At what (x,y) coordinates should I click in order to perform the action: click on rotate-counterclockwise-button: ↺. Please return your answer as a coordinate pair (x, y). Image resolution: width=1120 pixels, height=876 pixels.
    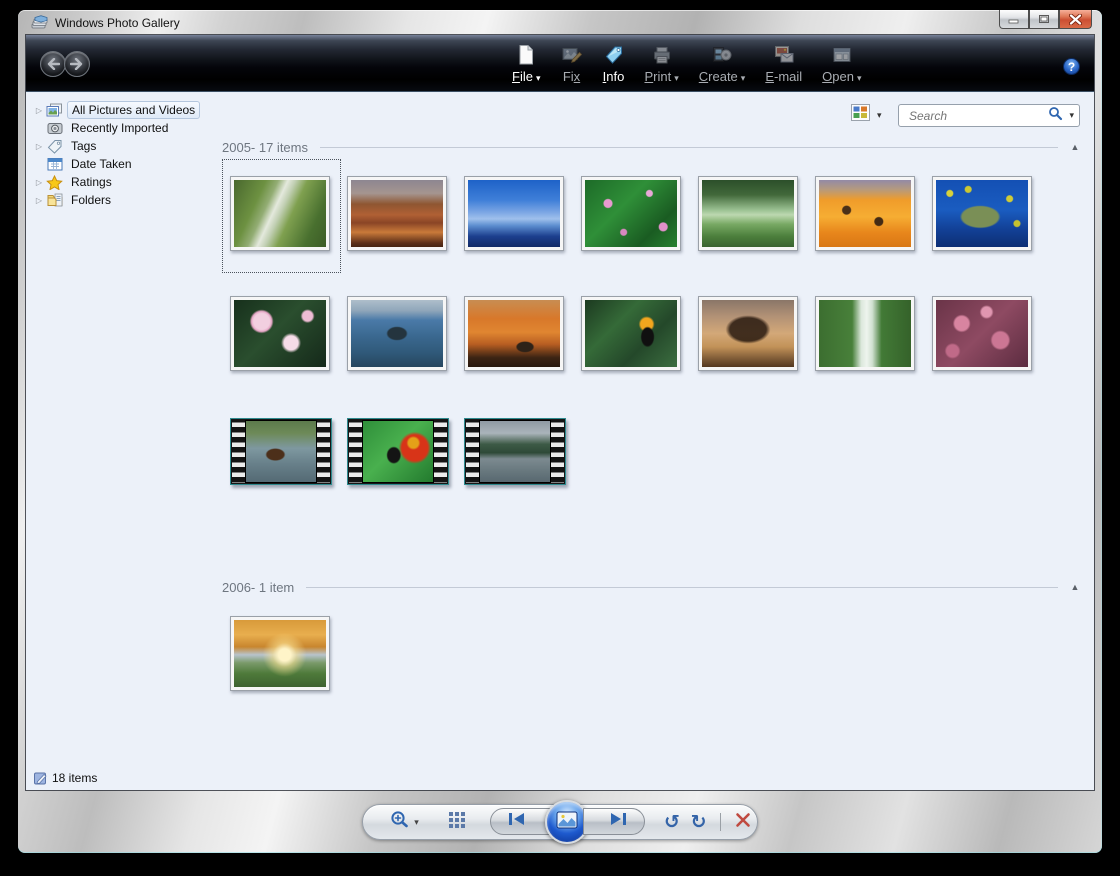
    Looking at the image, I should click on (672, 822).